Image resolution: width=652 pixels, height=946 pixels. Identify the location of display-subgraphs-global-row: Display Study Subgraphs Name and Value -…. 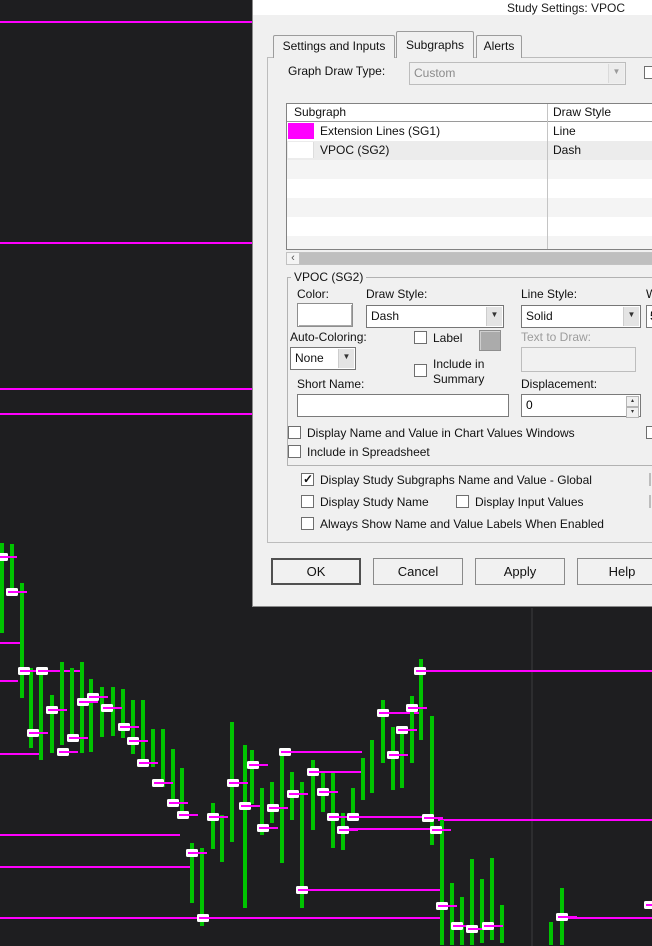
(446, 479).